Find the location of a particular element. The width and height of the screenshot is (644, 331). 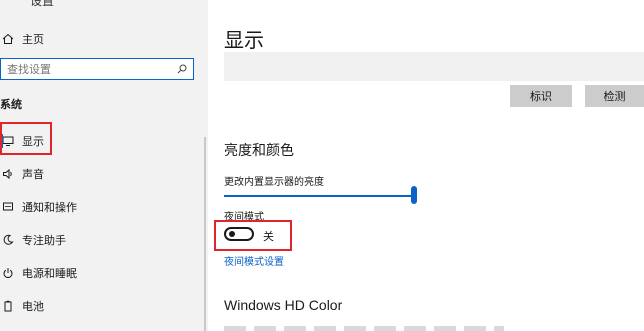

search-field is located at coordinates (97, 69).